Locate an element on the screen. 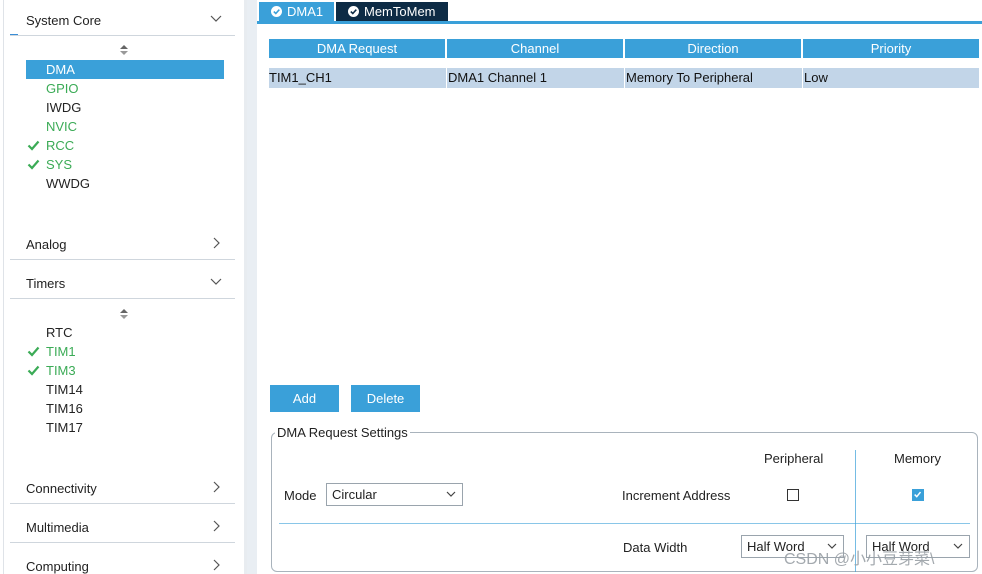 The height and width of the screenshot is (574, 982). memory-column-header: Memory is located at coordinates (917, 458).